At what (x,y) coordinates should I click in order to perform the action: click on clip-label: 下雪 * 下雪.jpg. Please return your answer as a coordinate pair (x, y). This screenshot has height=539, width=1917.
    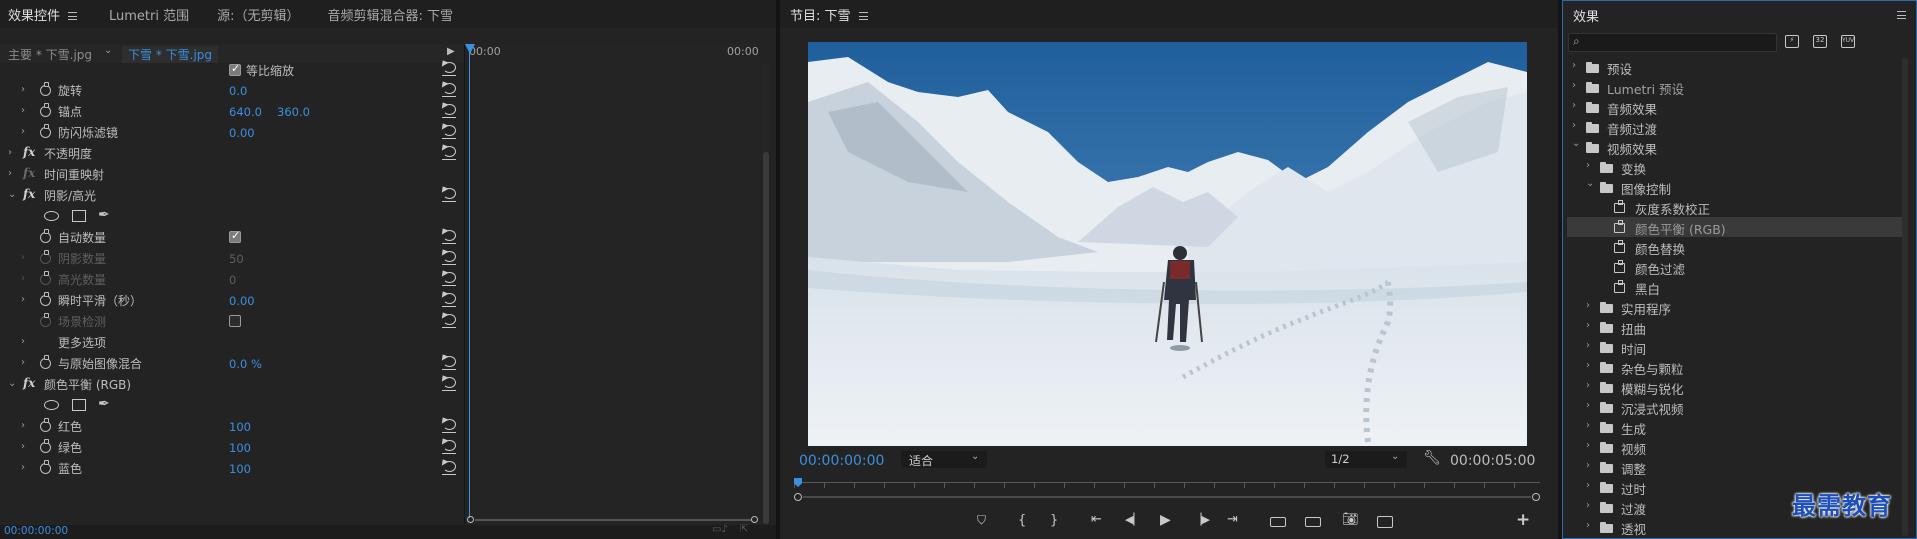
    Looking at the image, I should click on (170, 54).